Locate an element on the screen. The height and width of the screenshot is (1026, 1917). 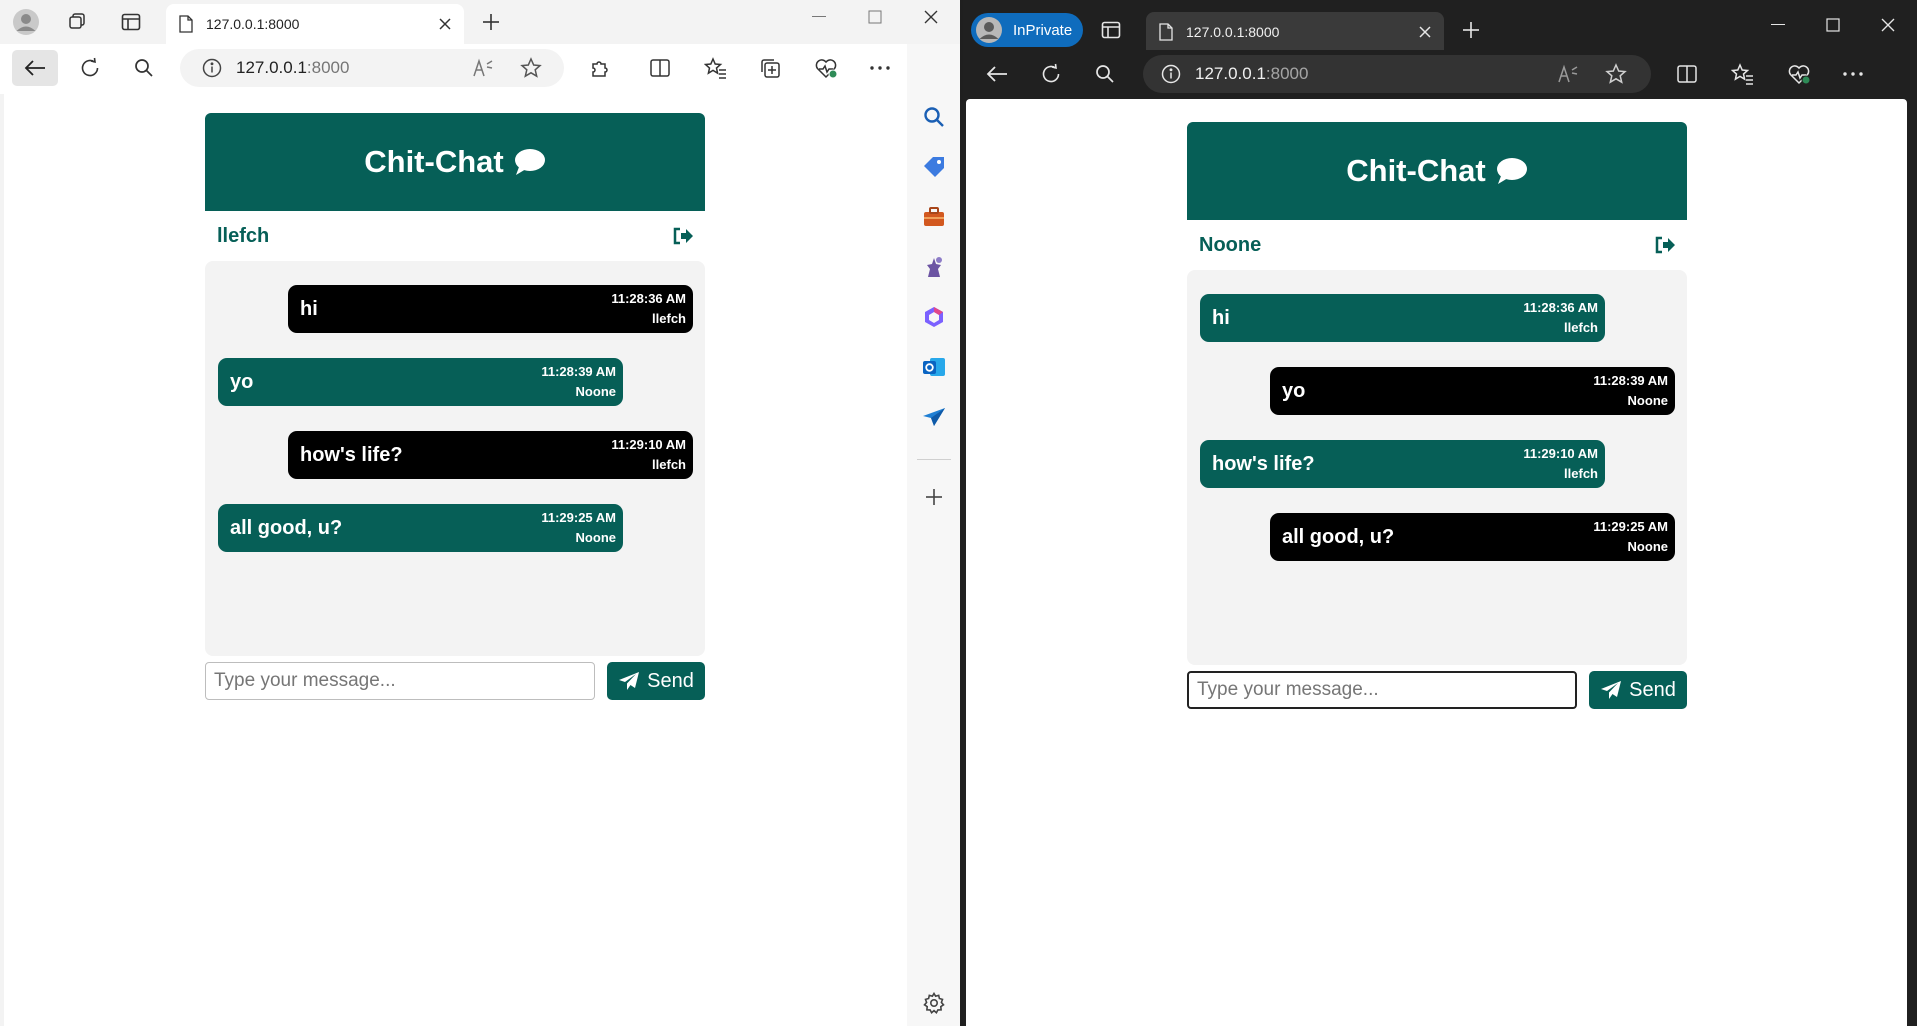
url-host: 127.0.0.1:8000 is located at coordinates (293, 67).